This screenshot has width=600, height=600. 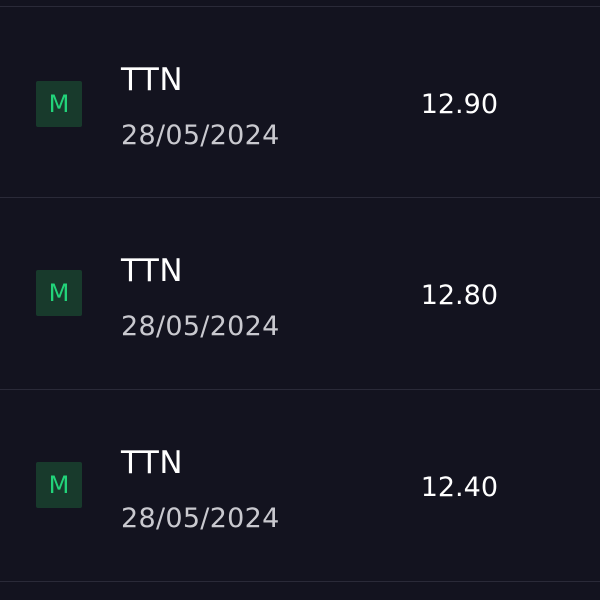 What do you see at coordinates (459, 487) in the screenshot?
I see `trade-price: 12.40` at bounding box center [459, 487].